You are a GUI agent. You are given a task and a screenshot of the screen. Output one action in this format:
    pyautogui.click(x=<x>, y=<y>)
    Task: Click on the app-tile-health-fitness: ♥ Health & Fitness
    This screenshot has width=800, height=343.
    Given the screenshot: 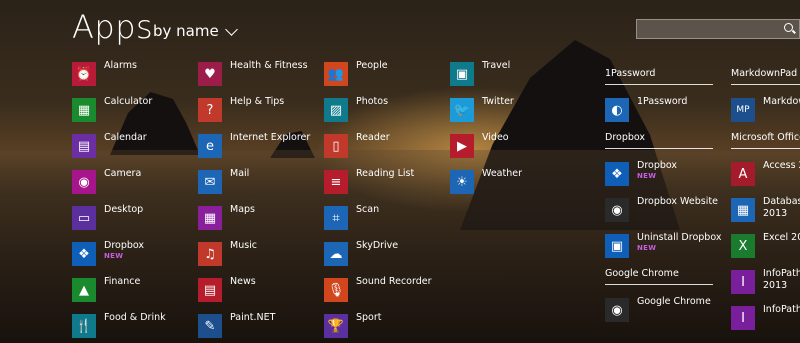 What is the action you would take?
    pyautogui.click(x=253, y=75)
    